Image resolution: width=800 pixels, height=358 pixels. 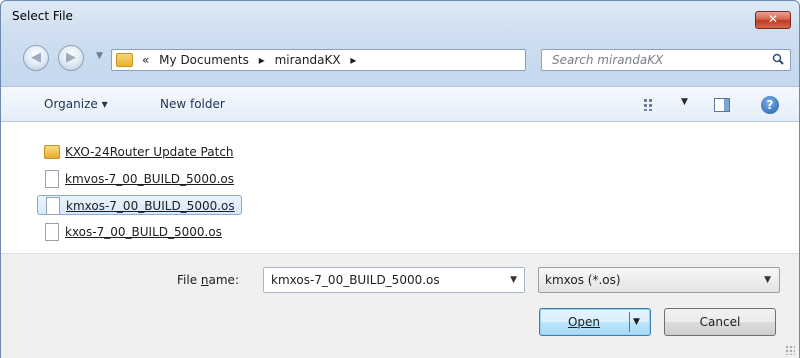 What do you see at coordinates (400, 16) in the screenshot?
I see `title-bar: Select File ✕` at bounding box center [400, 16].